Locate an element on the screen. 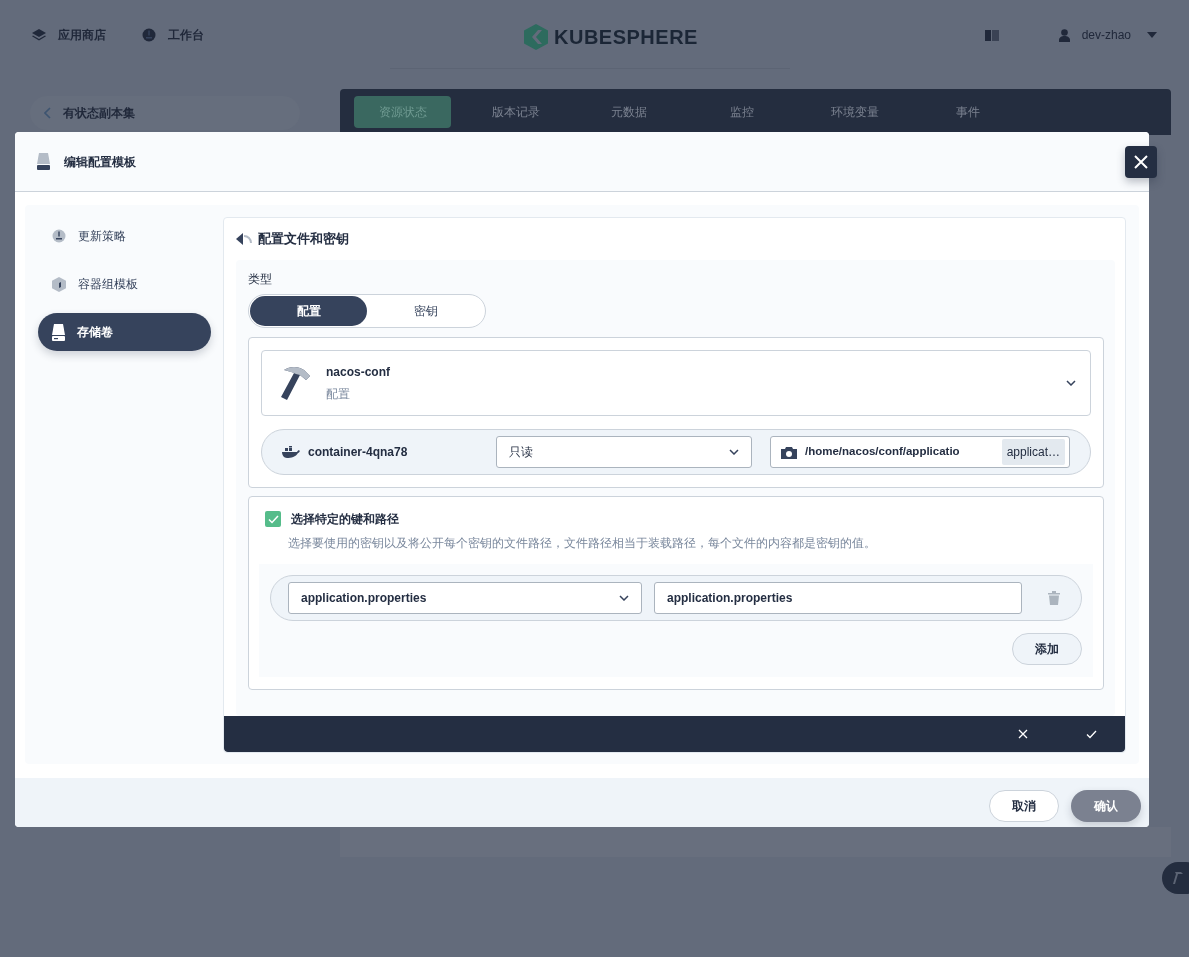 This screenshot has width=1189, height=957. book-icon is located at coordinates (991, 35).